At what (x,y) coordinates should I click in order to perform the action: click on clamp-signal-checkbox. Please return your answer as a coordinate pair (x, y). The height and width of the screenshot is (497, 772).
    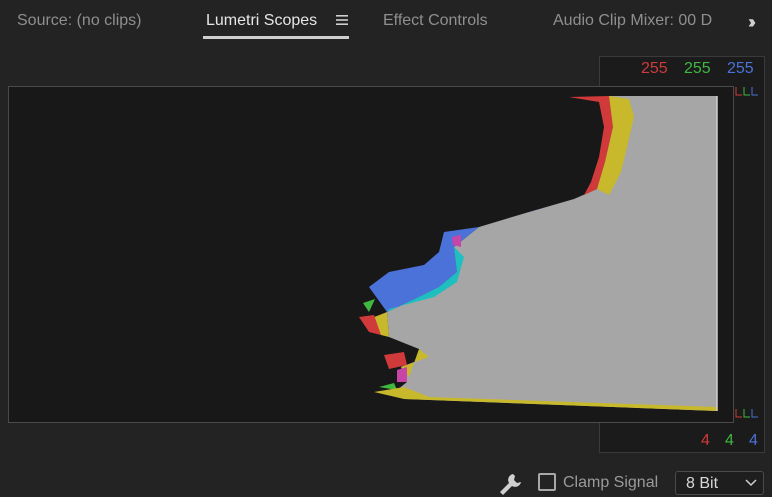
    Looking at the image, I should click on (547, 482).